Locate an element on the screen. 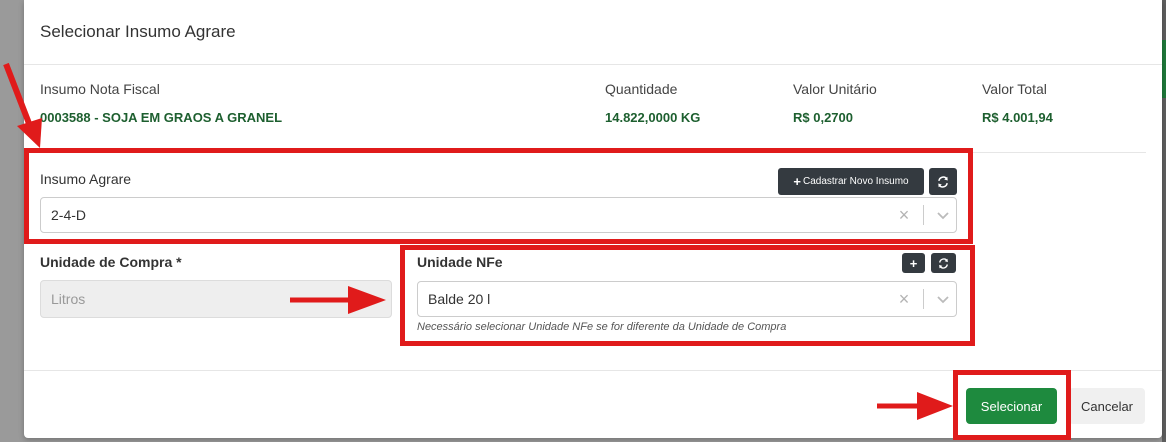  unidade-compra-input: Litros is located at coordinates (216, 299).